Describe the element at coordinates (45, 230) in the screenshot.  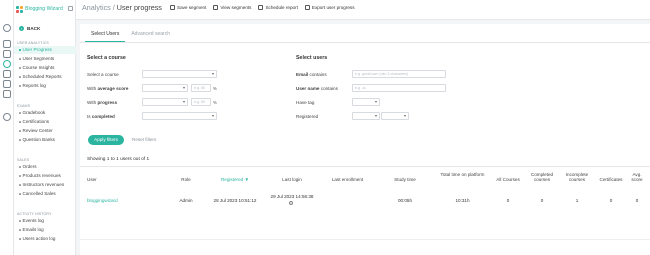
I see `sidebar-item-emails-log: Emails log` at that location.